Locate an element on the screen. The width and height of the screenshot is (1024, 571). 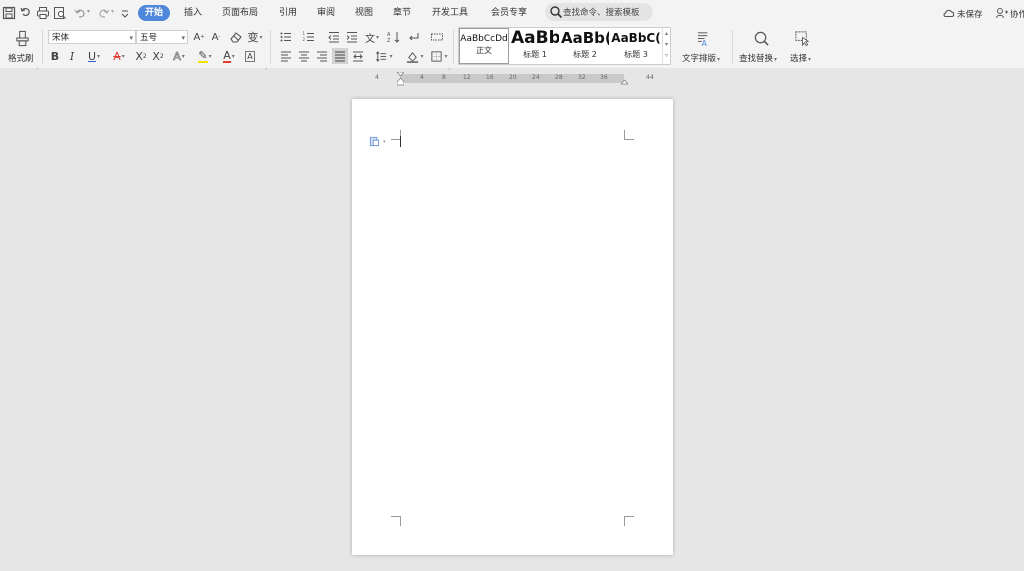
style-heading-3: AaBbC( 标题 3 is located at coordinates (636, 46).